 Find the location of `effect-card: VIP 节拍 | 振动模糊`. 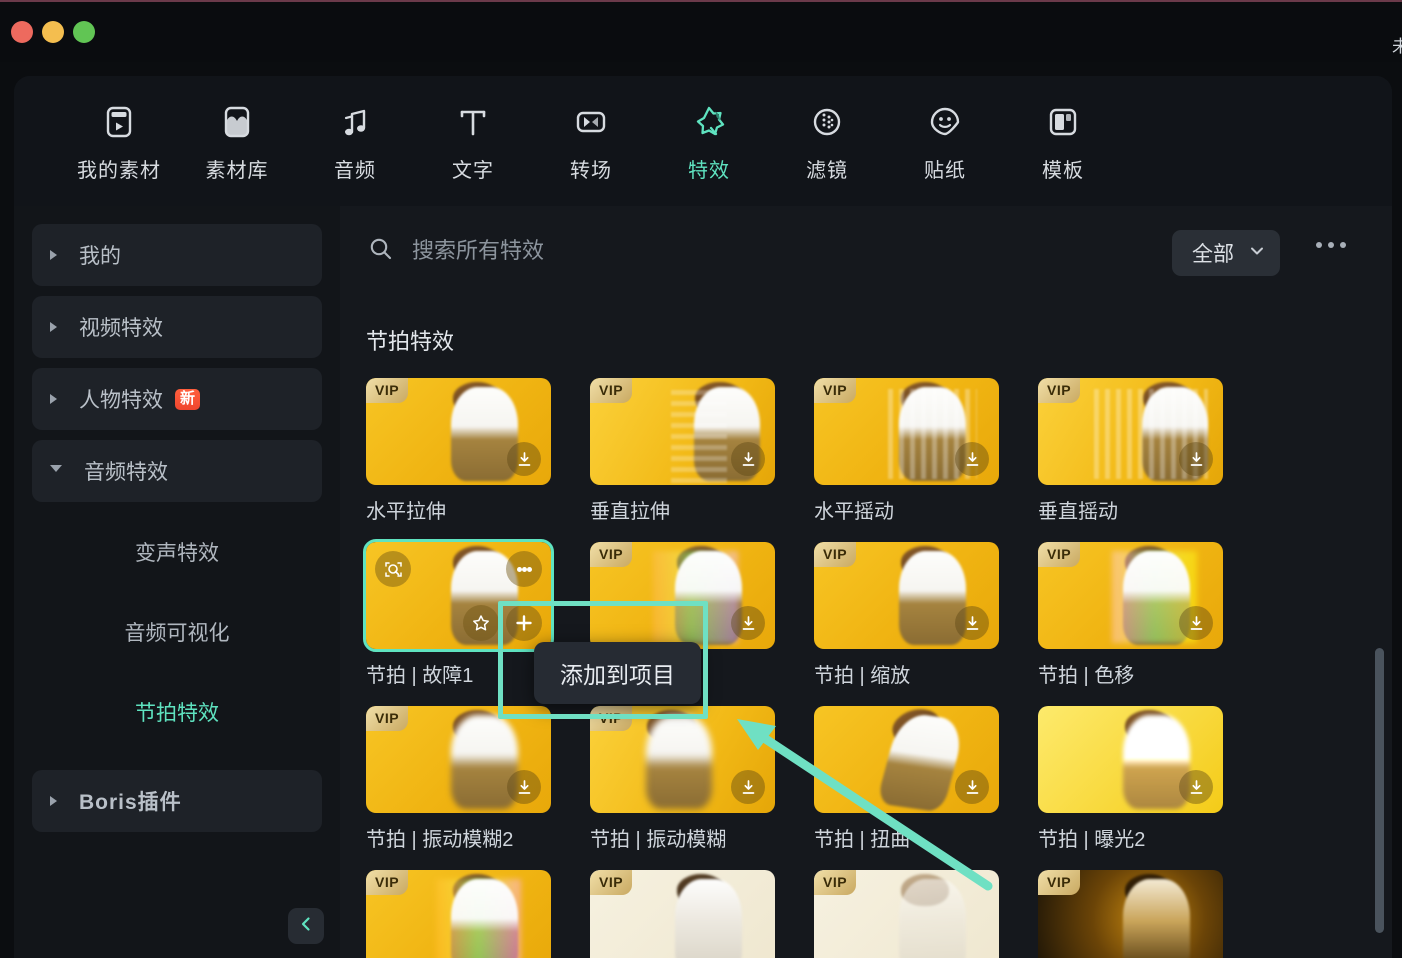

effect-card: VIP 节拍 | 振动模糊 is located at coordinates (682, 779).